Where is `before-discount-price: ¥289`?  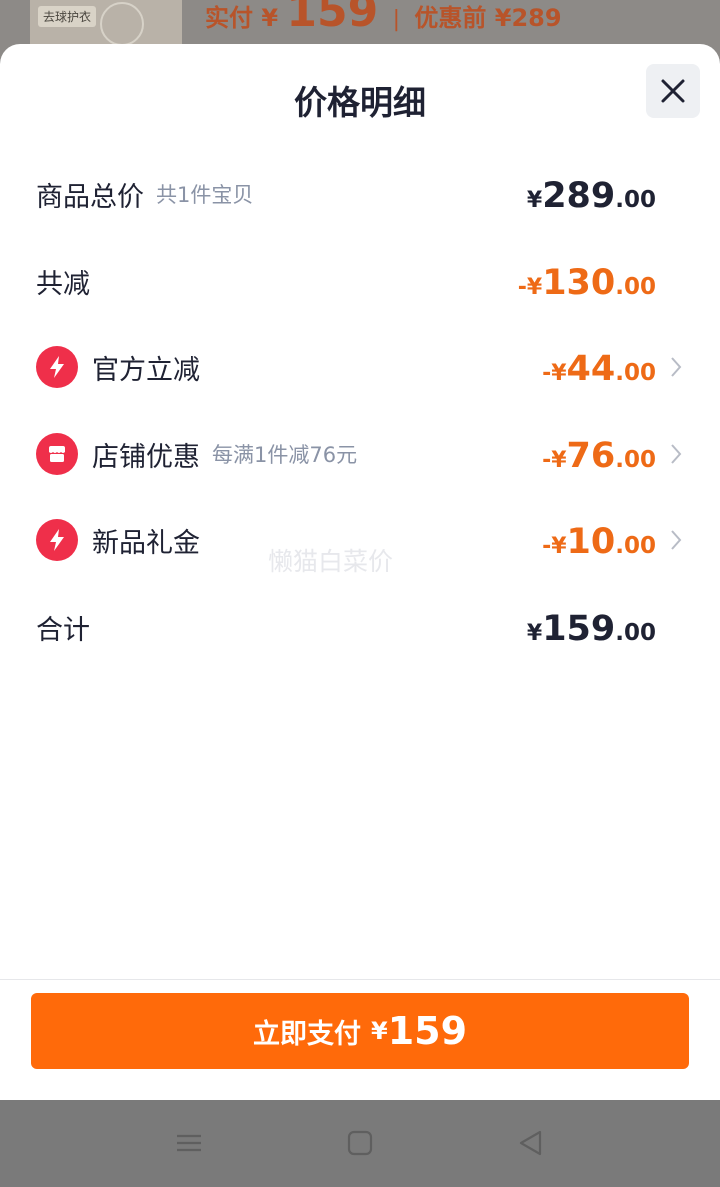 before-discount-price: ¥289 is located at coordinates (528, 18).